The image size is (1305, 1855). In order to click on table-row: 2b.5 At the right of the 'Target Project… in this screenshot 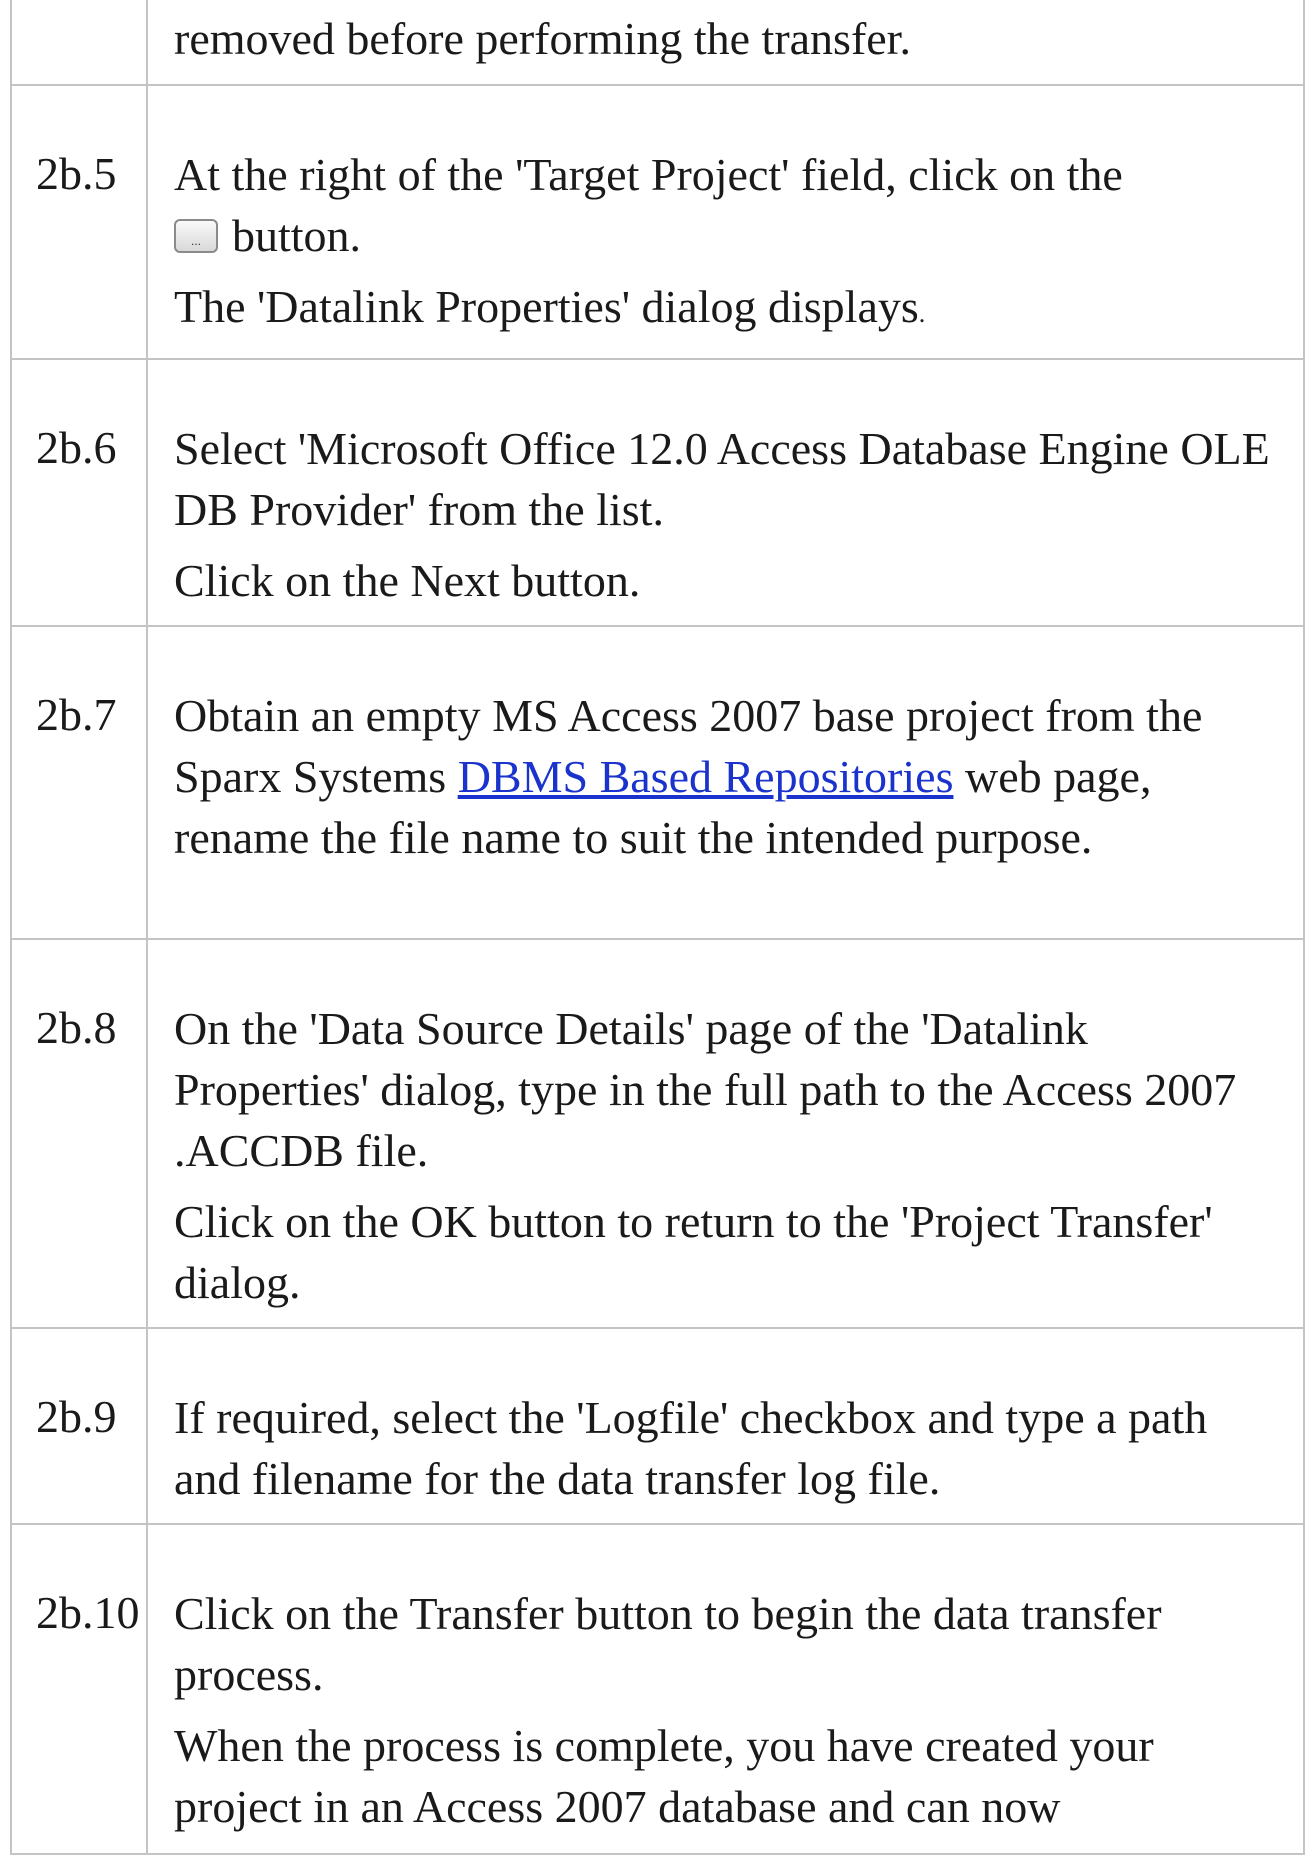, I will do `click(657, 222)`.